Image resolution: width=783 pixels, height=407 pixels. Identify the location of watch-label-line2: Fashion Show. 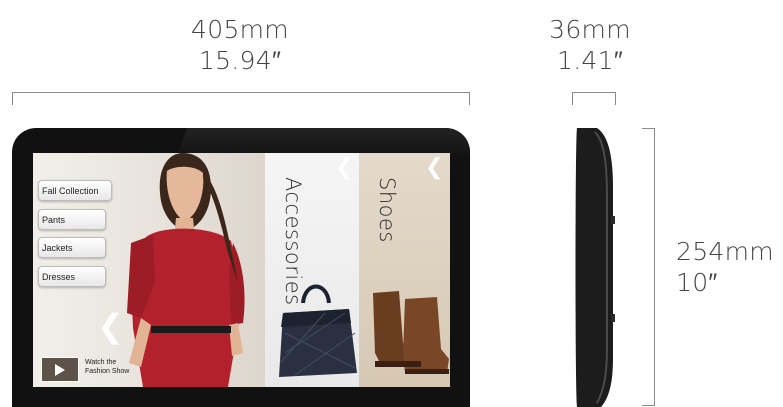
(107, 371).